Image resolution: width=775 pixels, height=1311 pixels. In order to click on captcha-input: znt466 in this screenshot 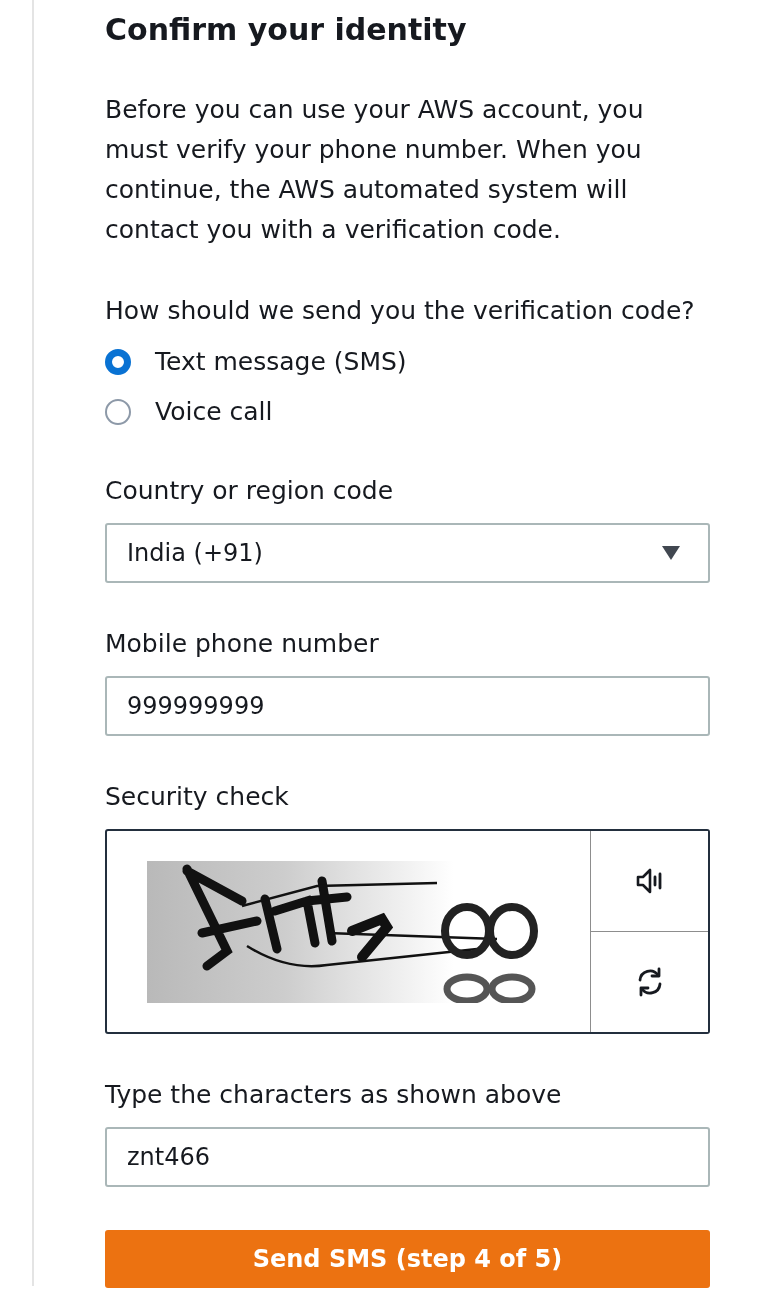, I will do `click(407, 1157)`.